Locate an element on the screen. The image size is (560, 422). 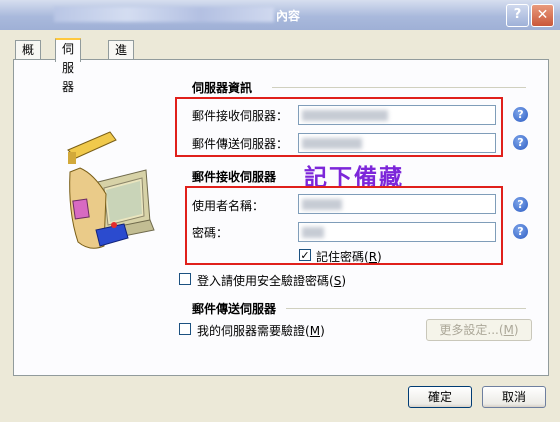
tab-general: 概述 is located at coordinates (28, 58).